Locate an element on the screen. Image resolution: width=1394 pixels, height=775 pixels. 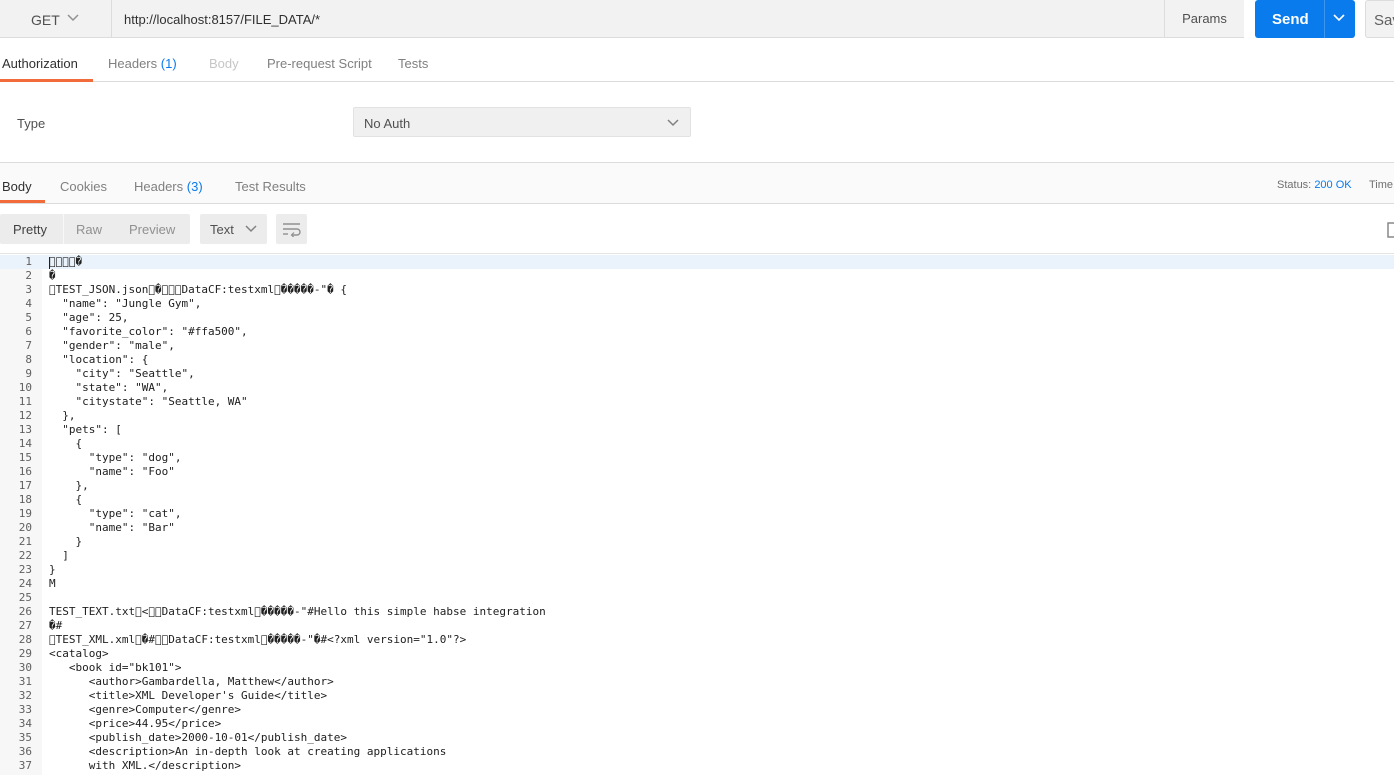
line-number: 2 is located at coordinates (28, 275).